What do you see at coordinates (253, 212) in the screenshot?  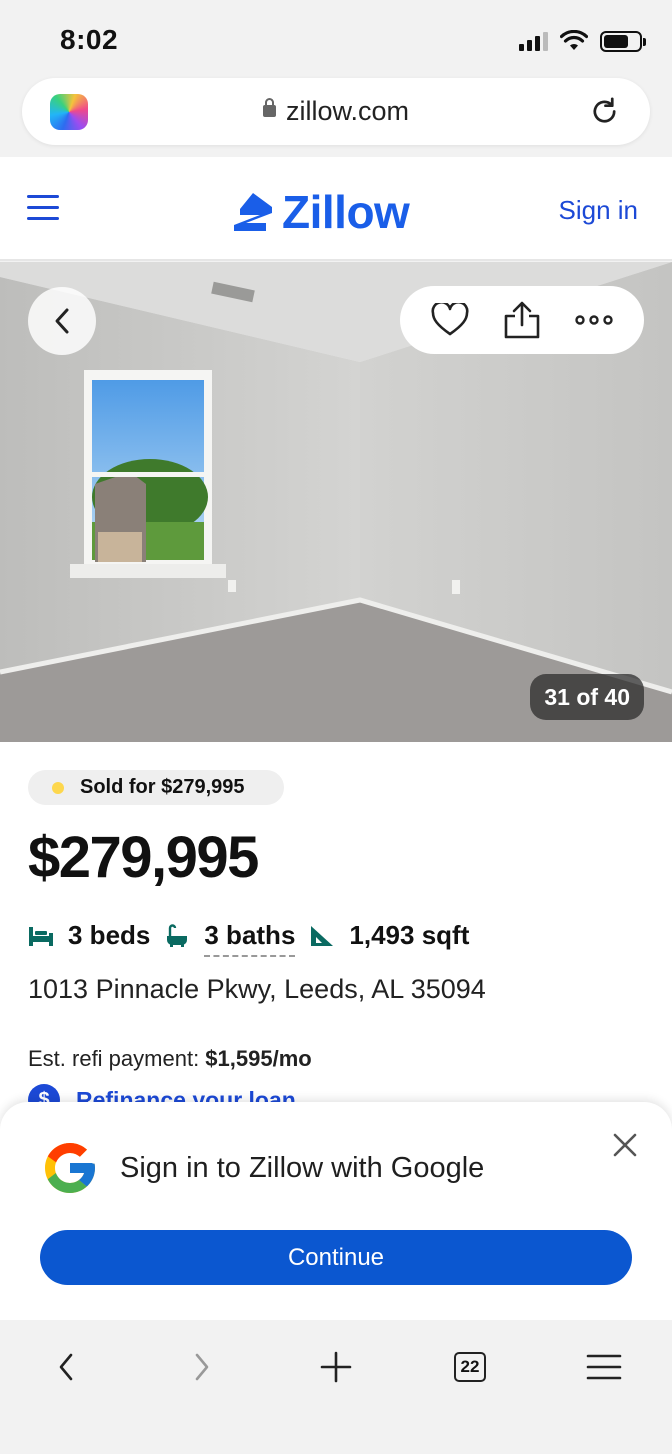 I see `zillow-house-icon` at bounding box center [253, 212].